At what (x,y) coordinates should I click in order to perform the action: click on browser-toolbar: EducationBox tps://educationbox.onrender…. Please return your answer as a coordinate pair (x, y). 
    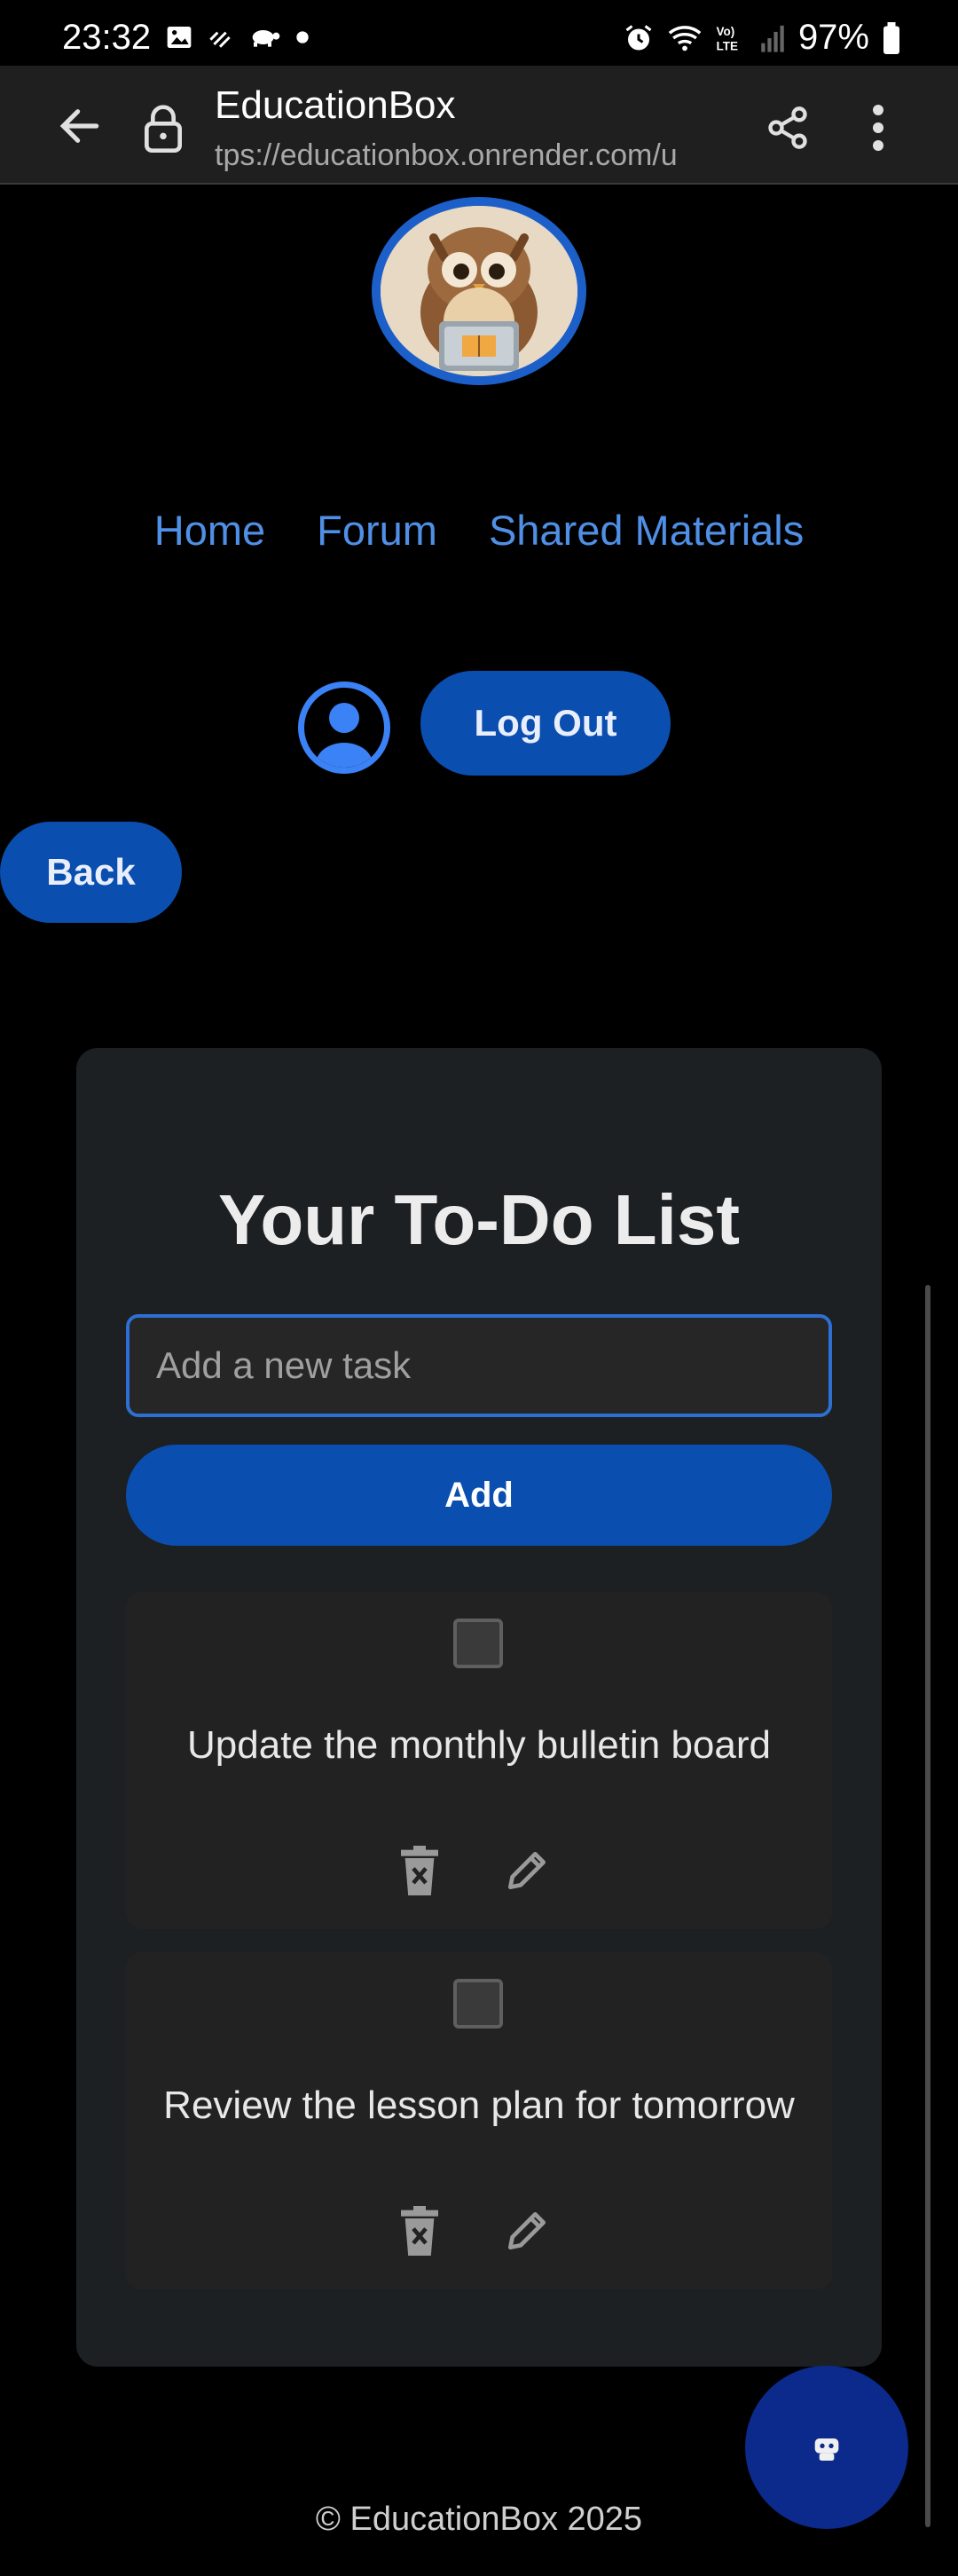
    Looking at the image, I should click on (479, 125).